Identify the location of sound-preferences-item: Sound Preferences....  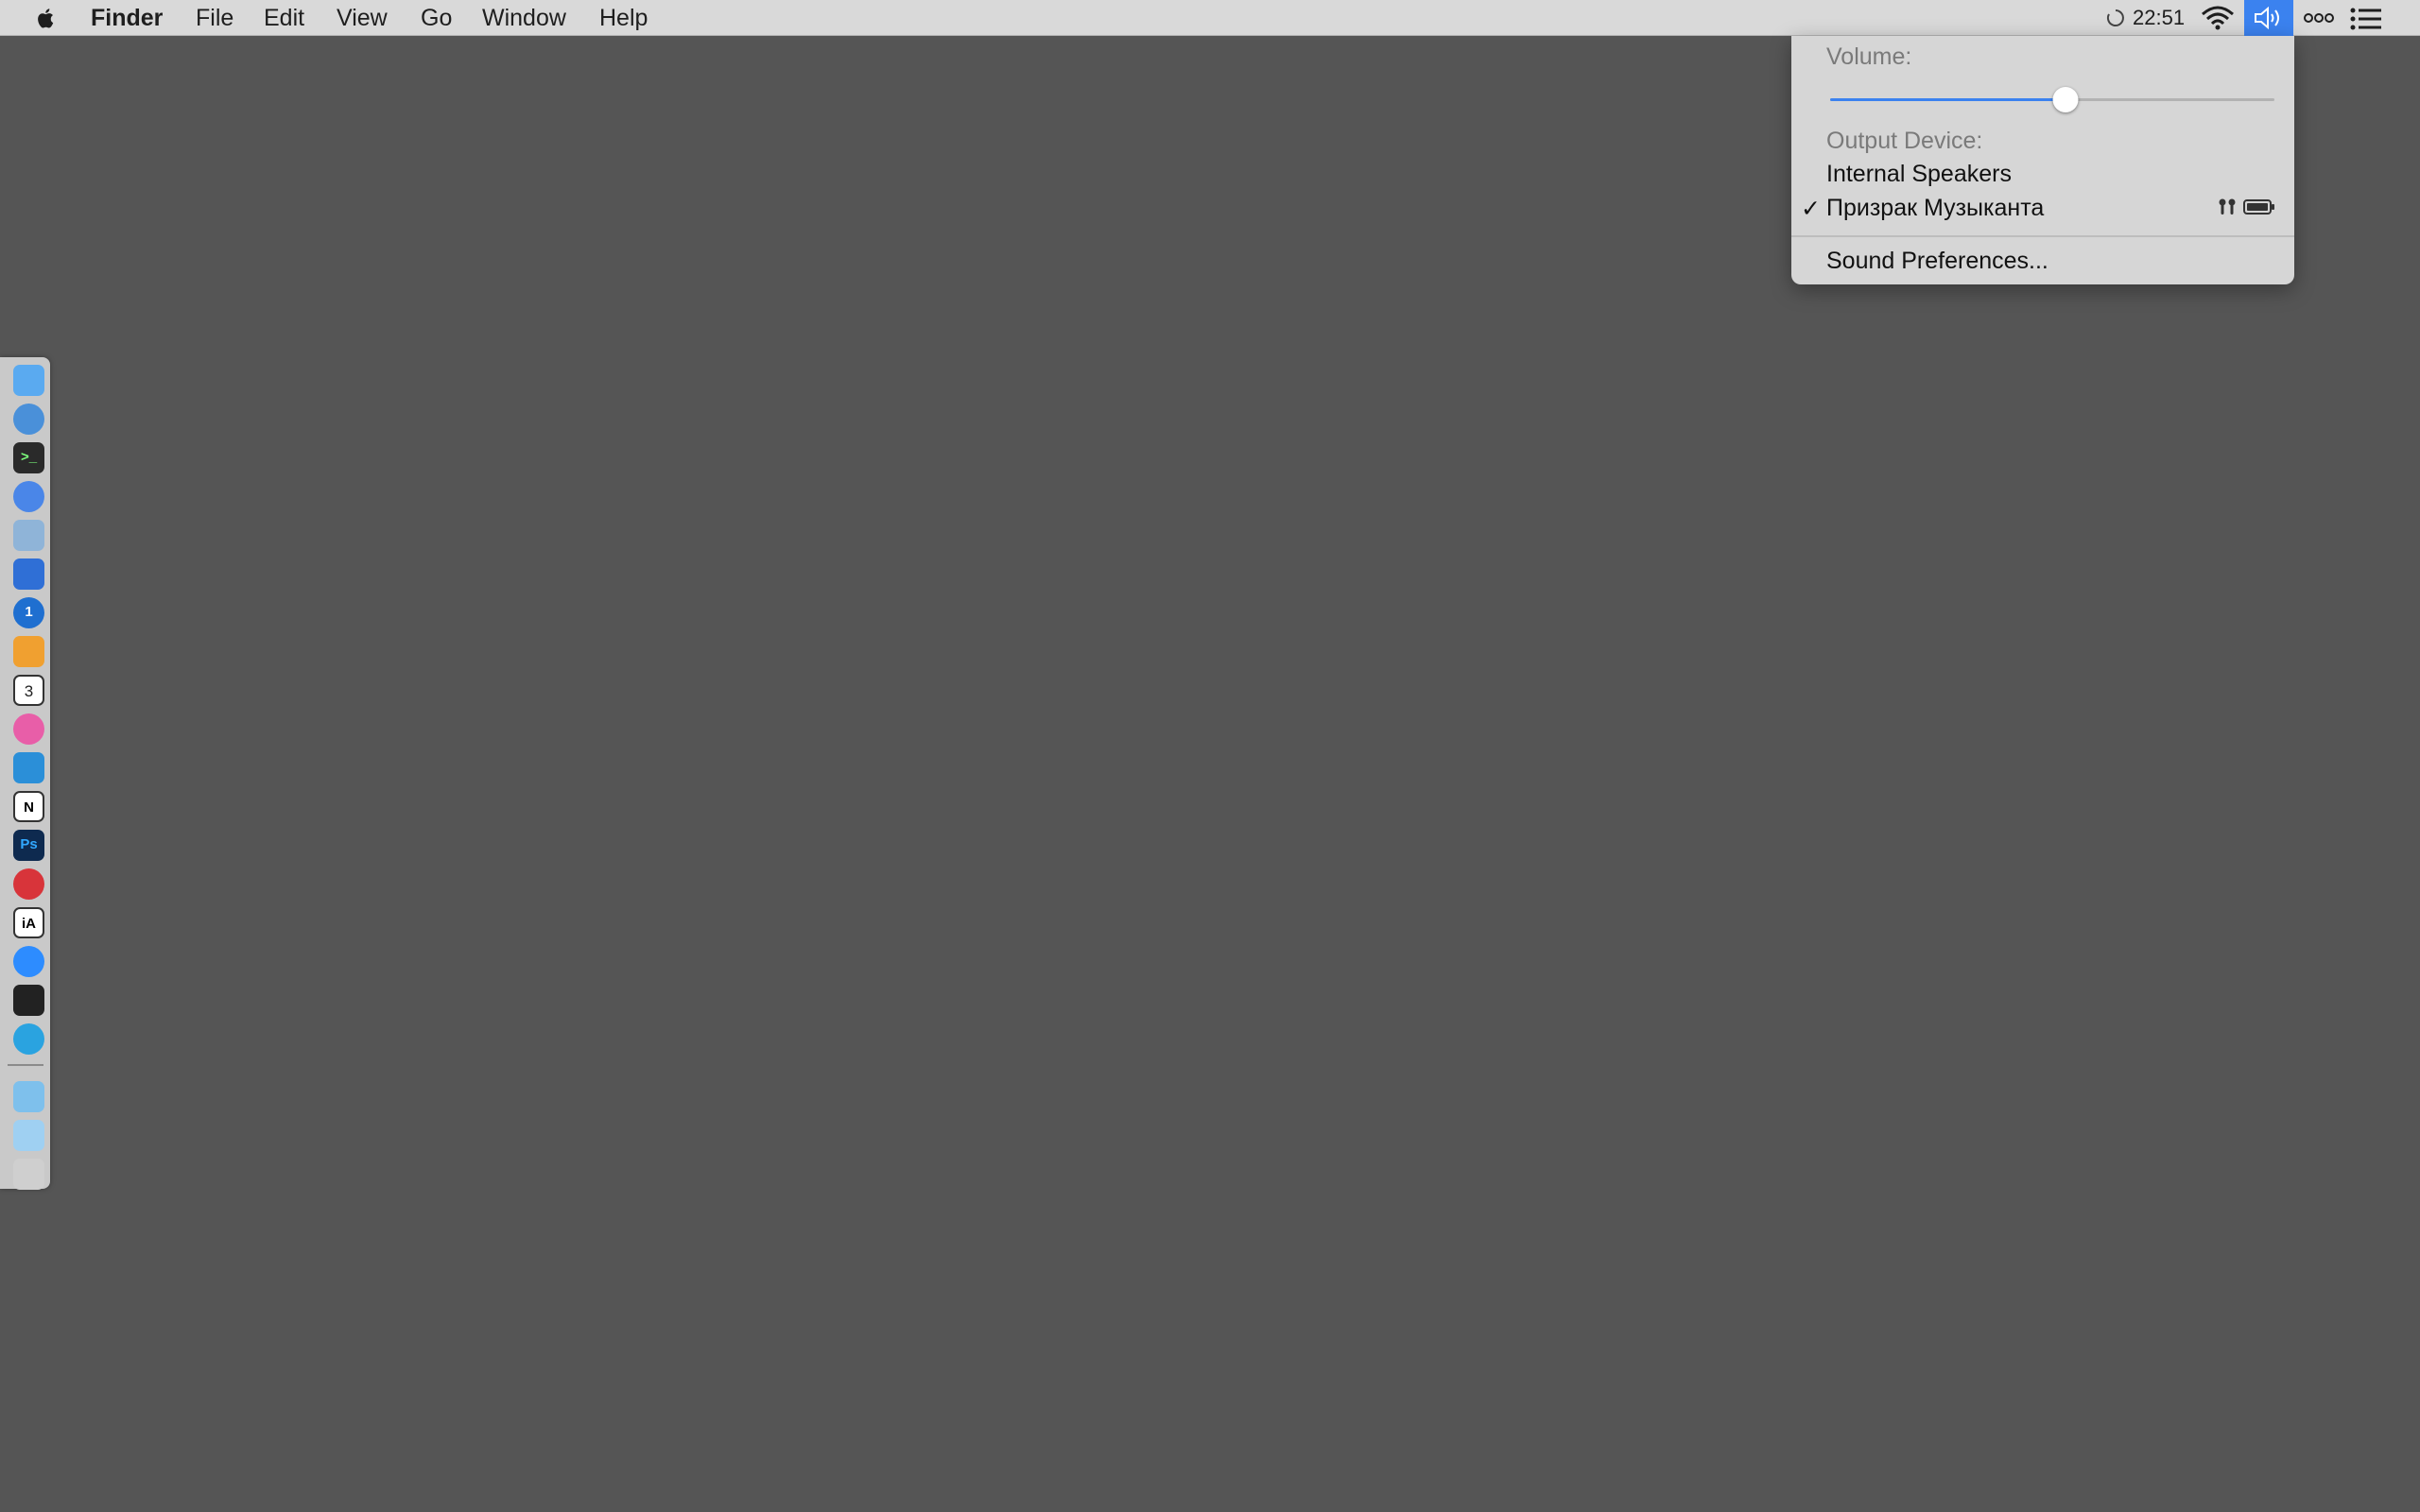
(1937, 261).